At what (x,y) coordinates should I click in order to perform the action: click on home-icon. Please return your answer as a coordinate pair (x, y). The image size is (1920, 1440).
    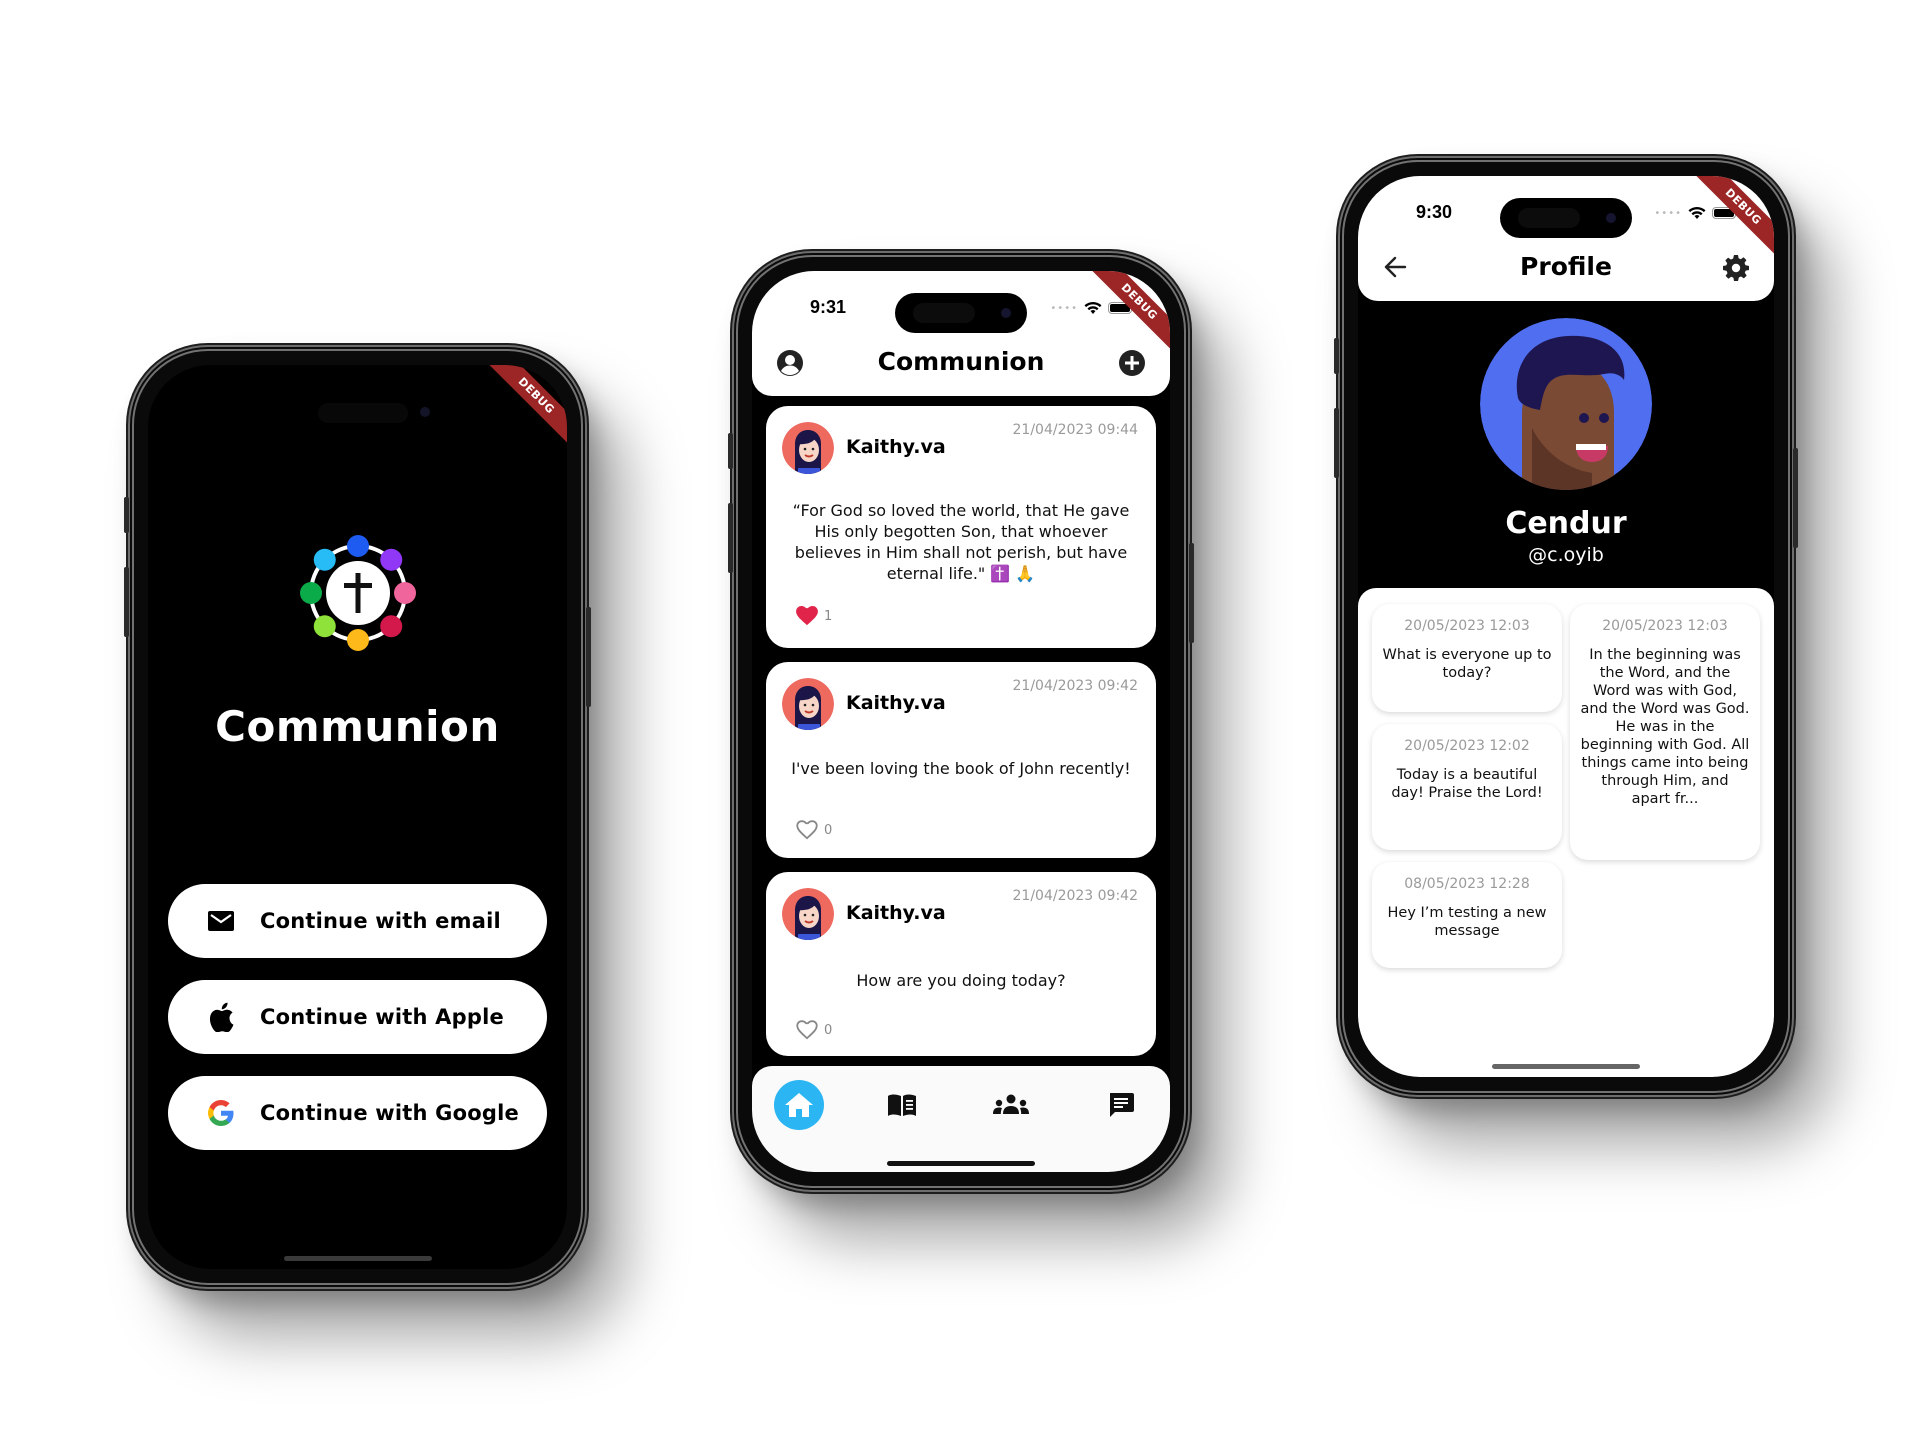
    Looking at the image, I should click on (799, 1105).